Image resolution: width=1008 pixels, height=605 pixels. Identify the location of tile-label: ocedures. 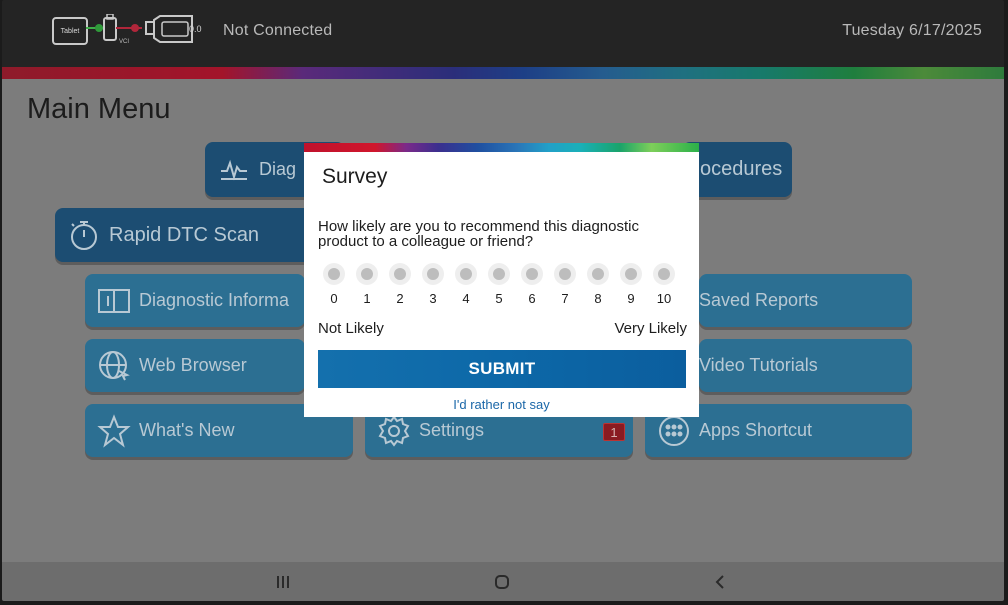
(741, 169).